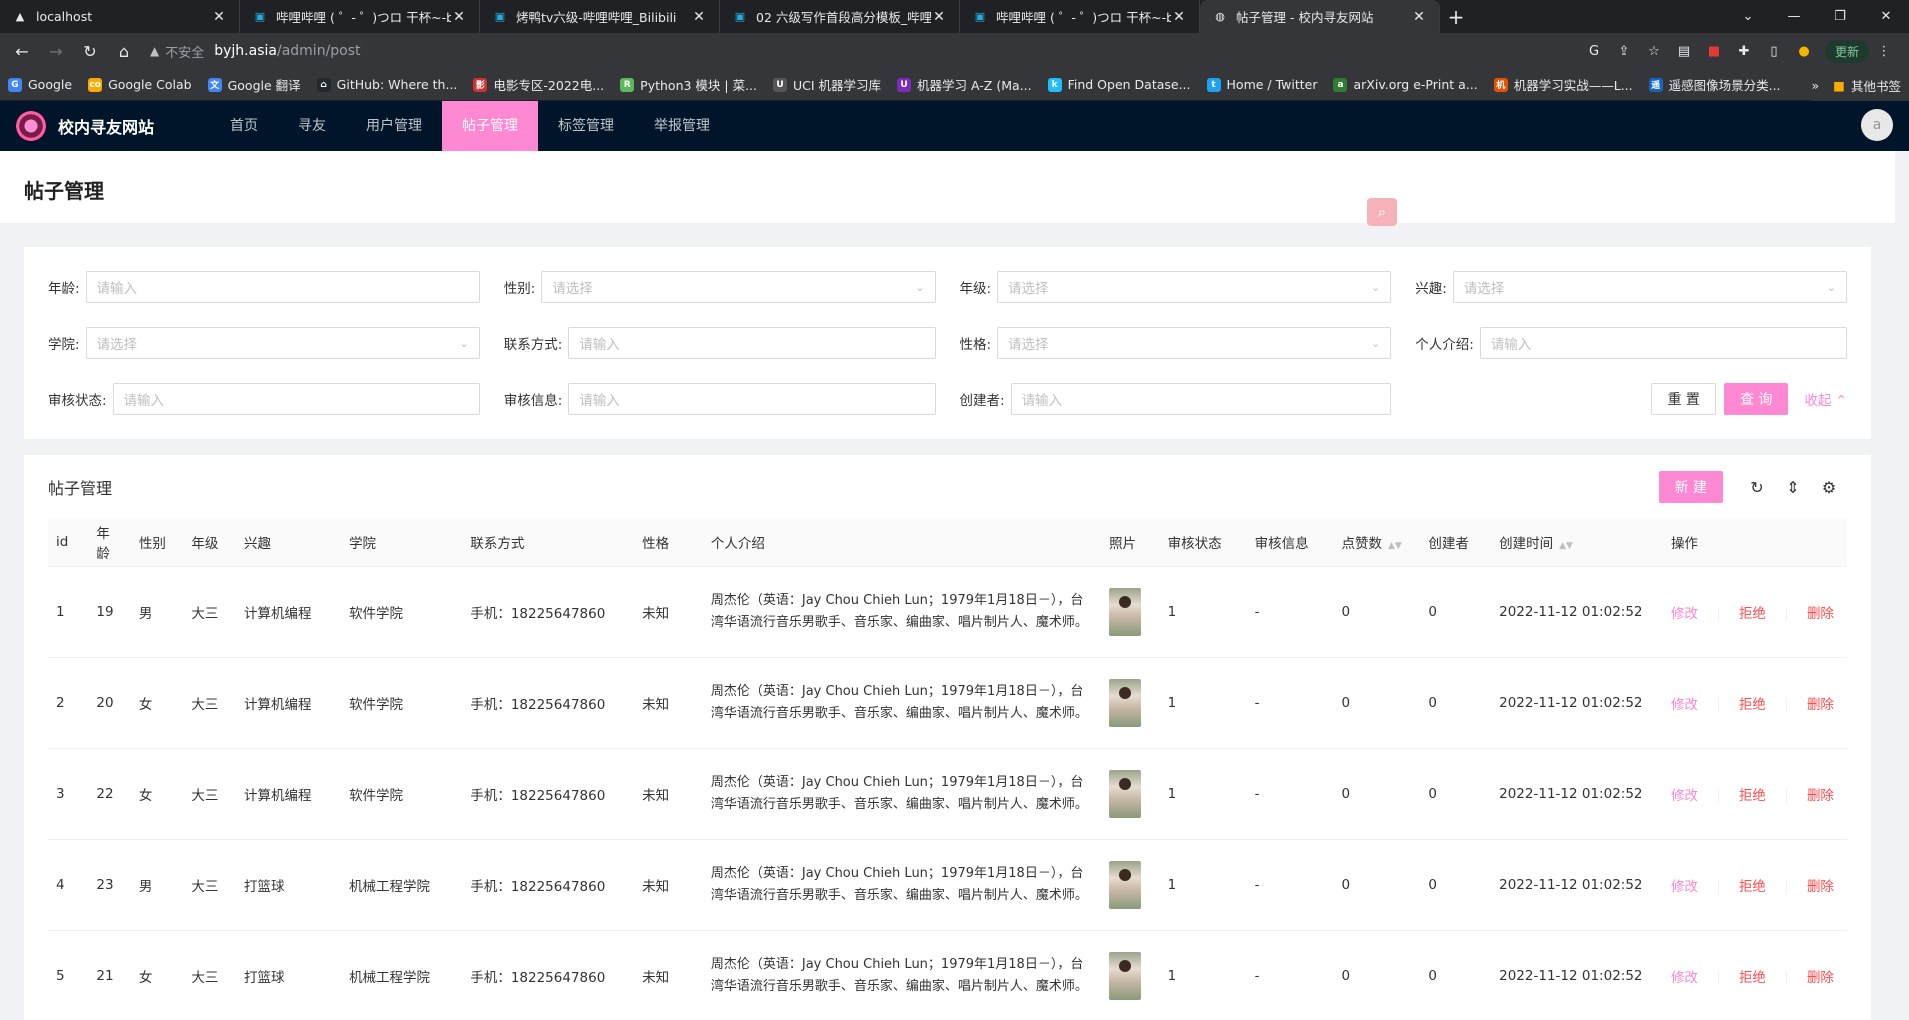 Image resolution: width=1909 pixels, height=1020 pixels. I want to click on menu-item: 帖子管理, so click(490, 126).